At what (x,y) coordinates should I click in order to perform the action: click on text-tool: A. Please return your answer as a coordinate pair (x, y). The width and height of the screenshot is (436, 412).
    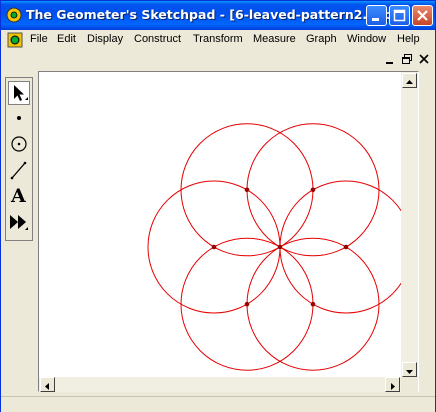
    Looking at the image, I should click on (19, 197).